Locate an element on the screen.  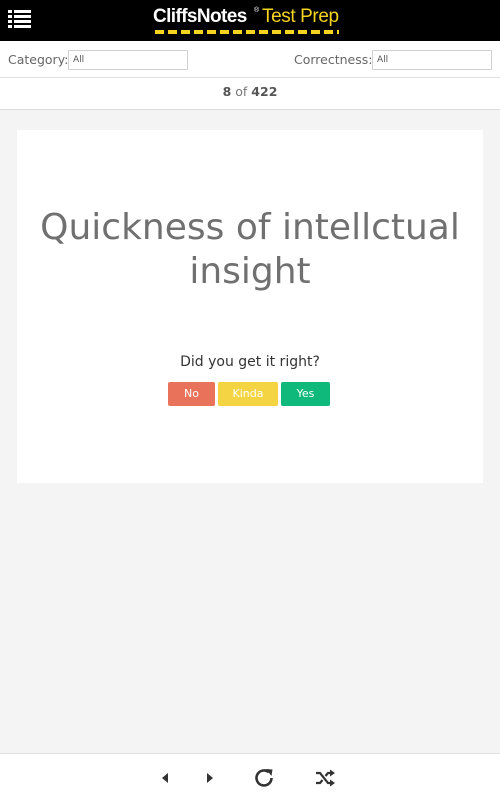
current-card-number: 8 is located at coordinates (227, 91).